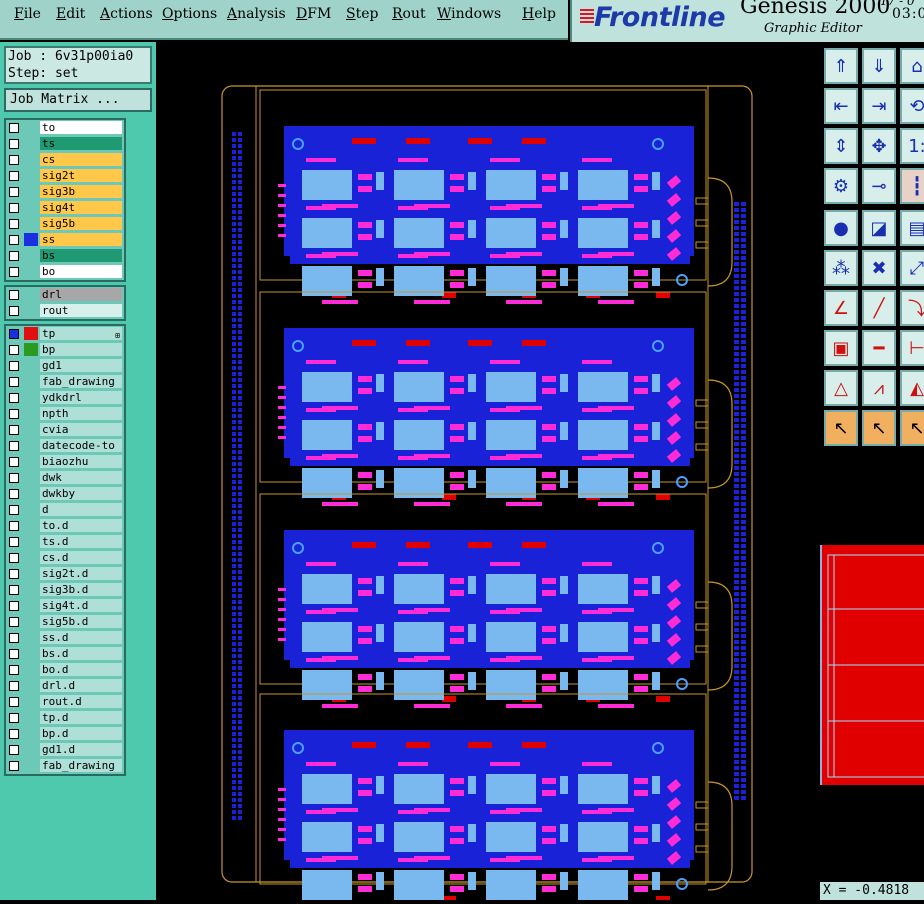  I want to click on connect-nodes-icon: ⁂, so click(841, 268).